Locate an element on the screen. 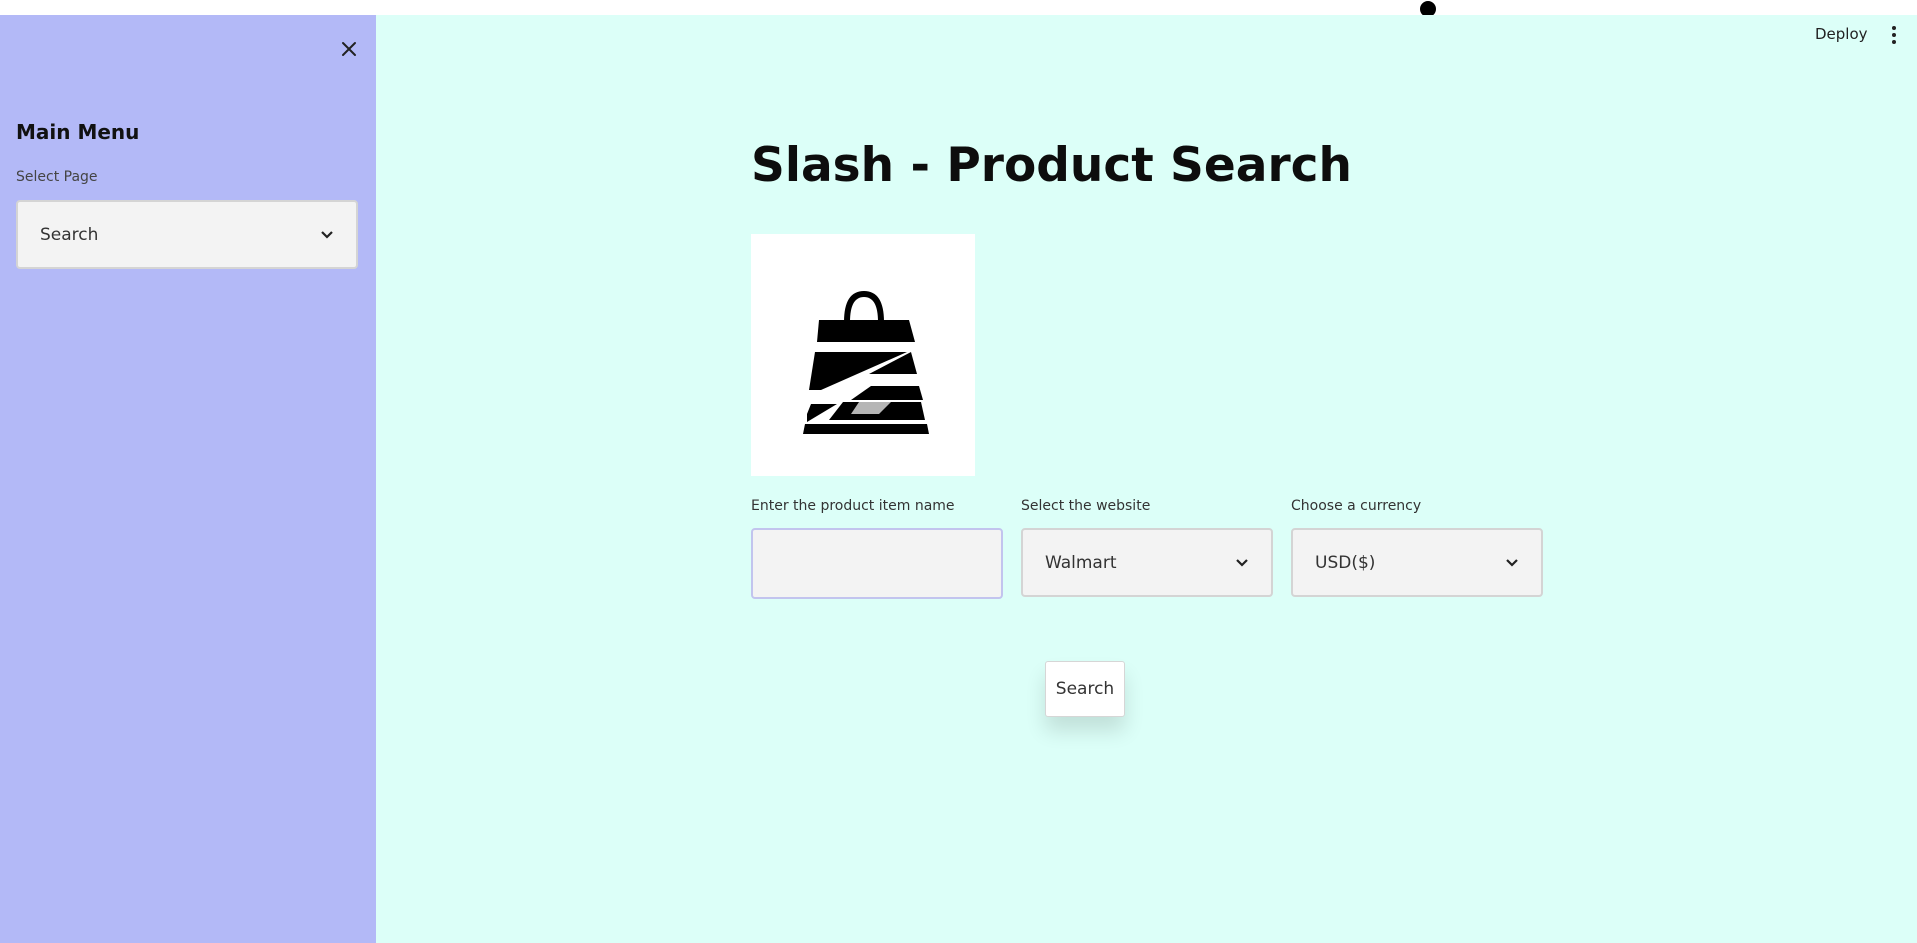 This screenshot has height=943, width=1917. search-button: Search is located at coordinates (1085, 689).